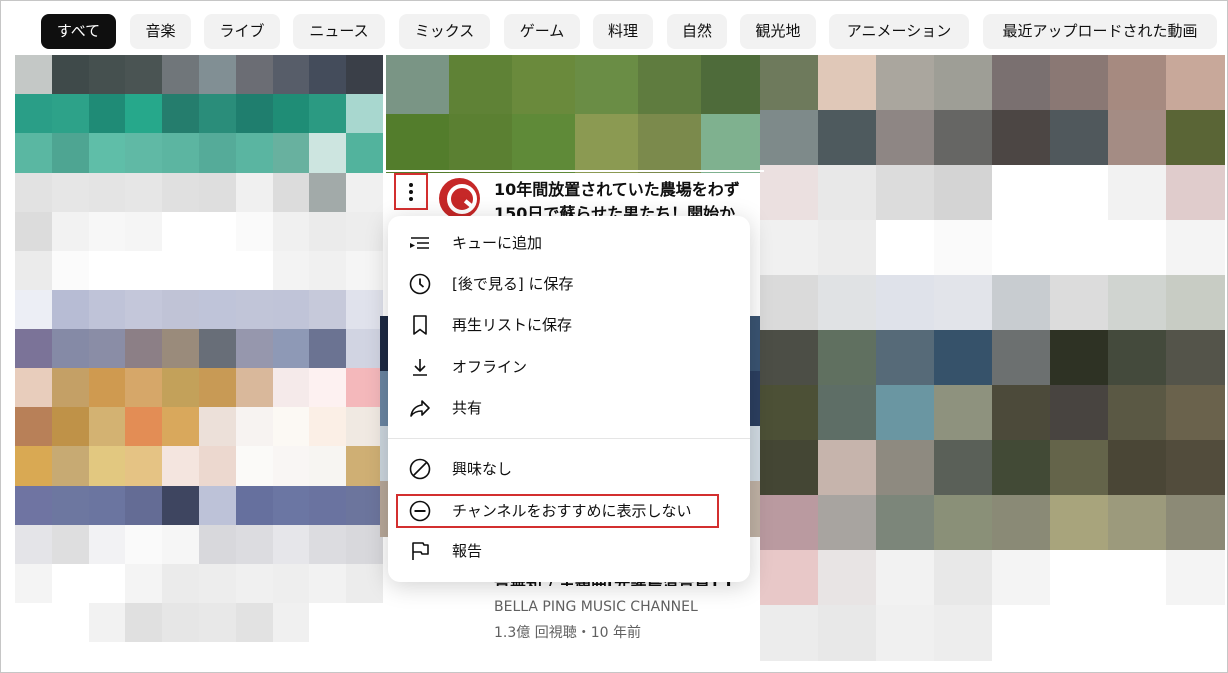 This screenshot has width=1228, height=673. I want to click on video-title-line2: 150日で蘇らせた男たち！開始か, so click(628, 209).